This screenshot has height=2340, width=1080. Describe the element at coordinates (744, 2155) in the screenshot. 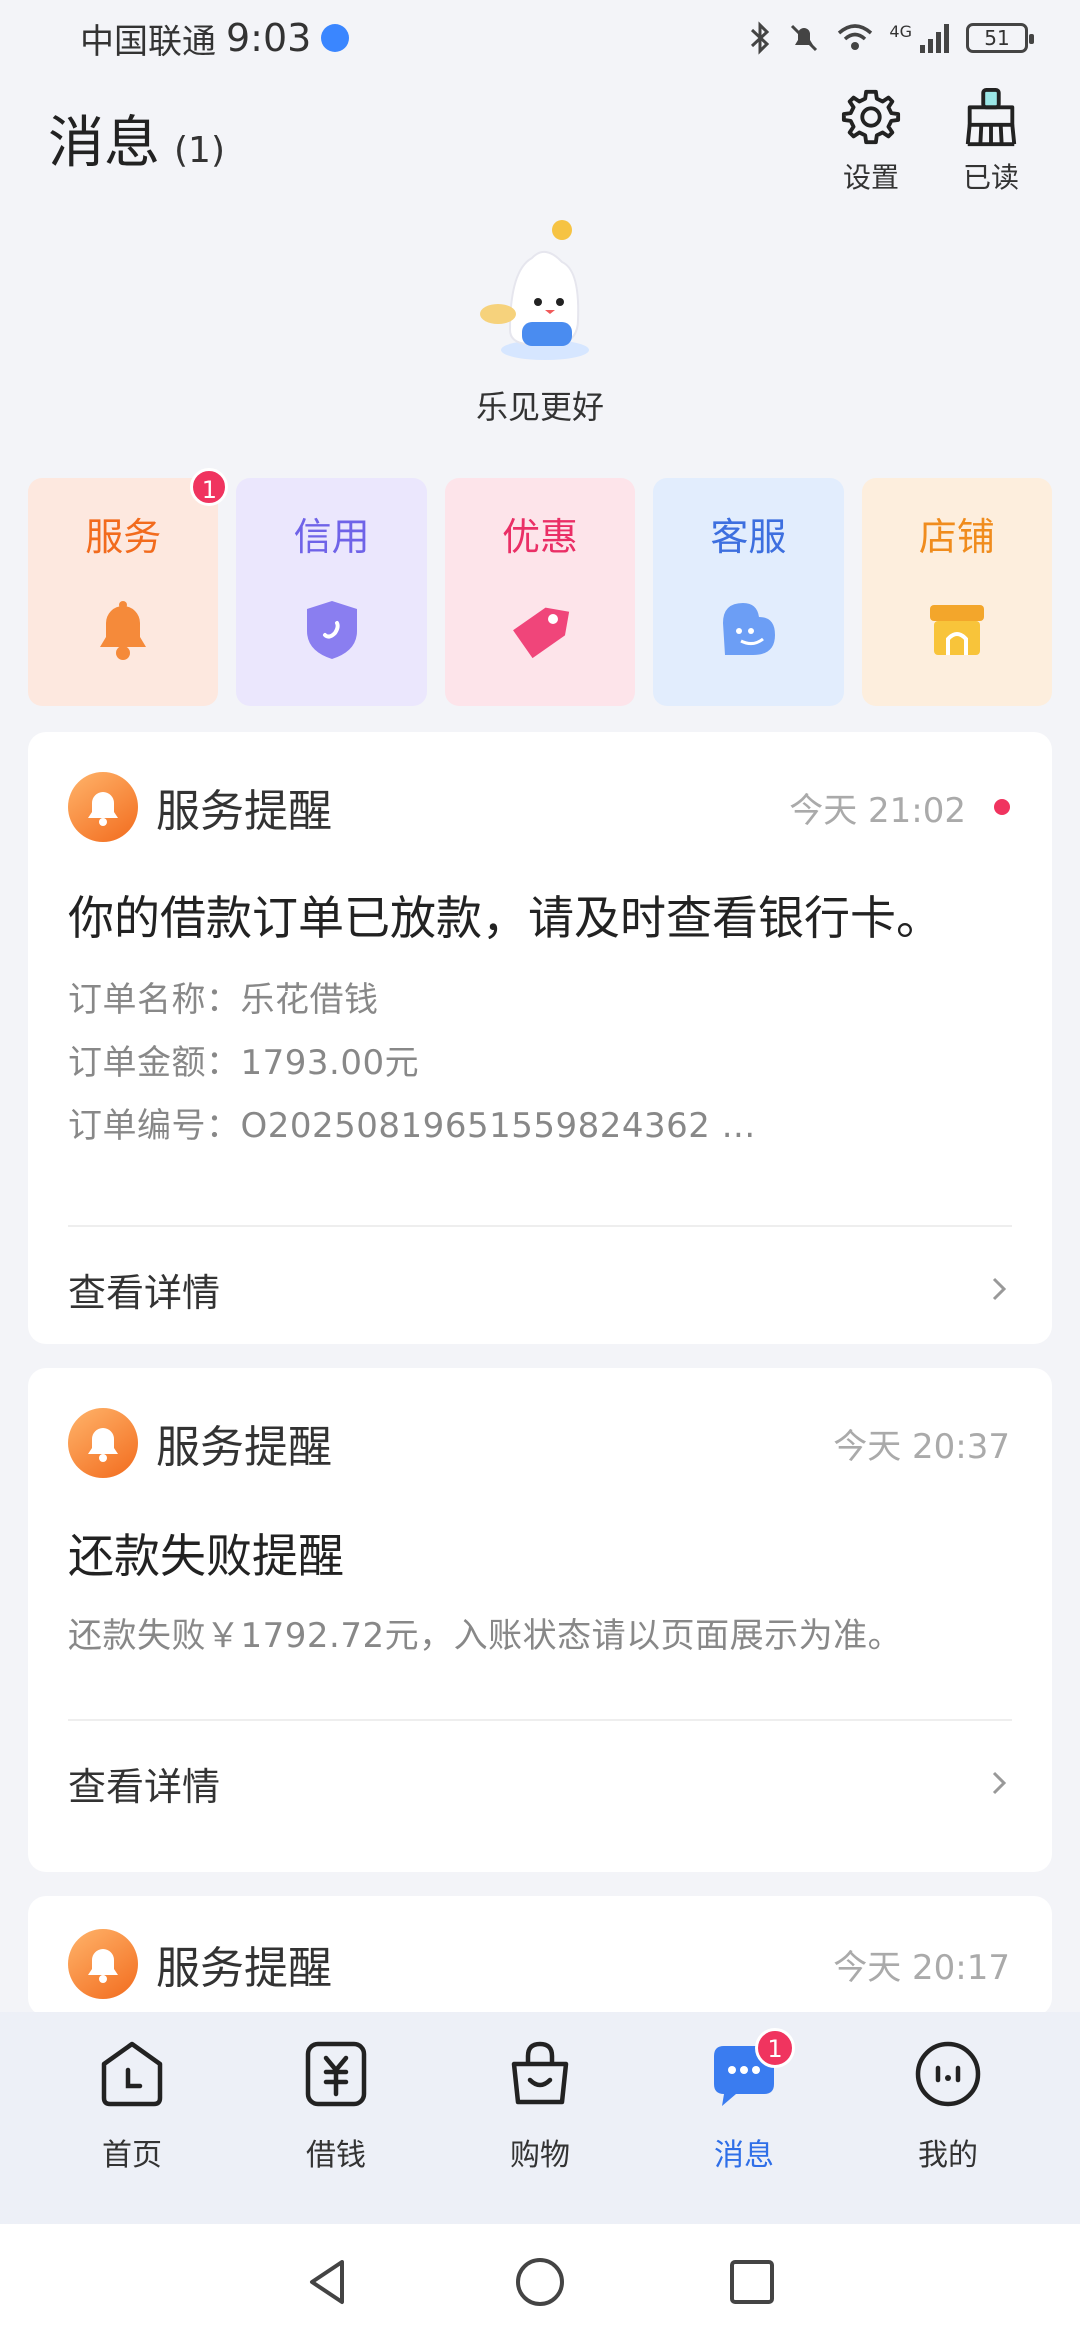

I see `nav-label: 消息` at that location.